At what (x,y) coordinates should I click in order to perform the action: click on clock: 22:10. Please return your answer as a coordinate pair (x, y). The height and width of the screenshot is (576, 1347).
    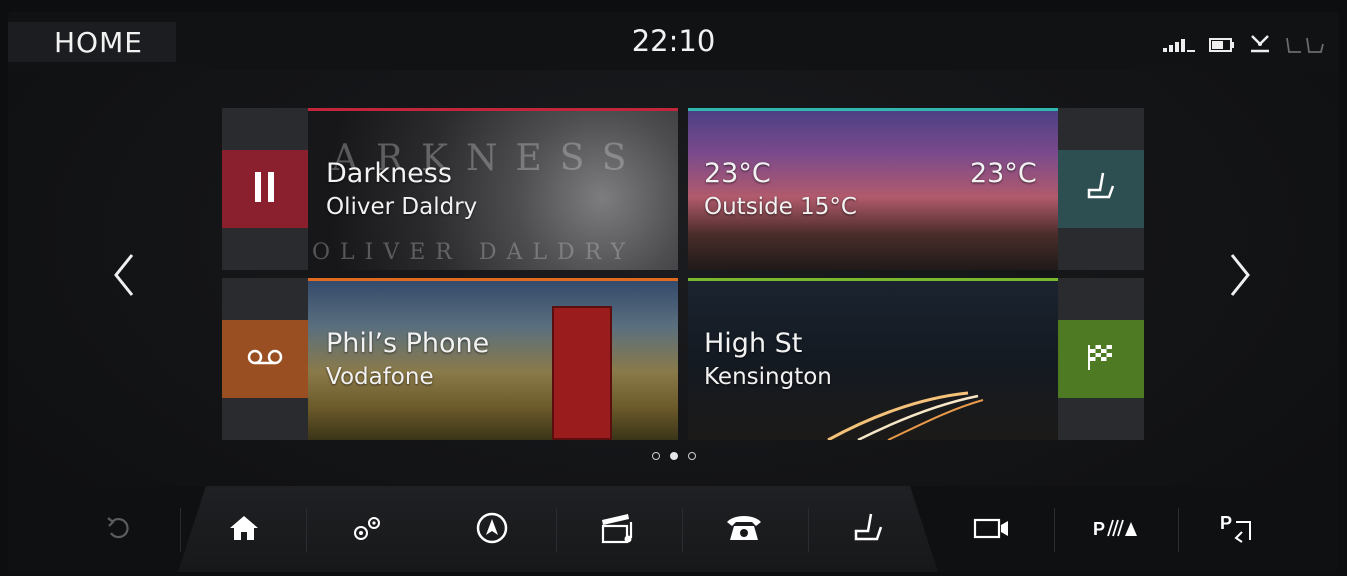
    Looking at the image, I should click on (673, 41).